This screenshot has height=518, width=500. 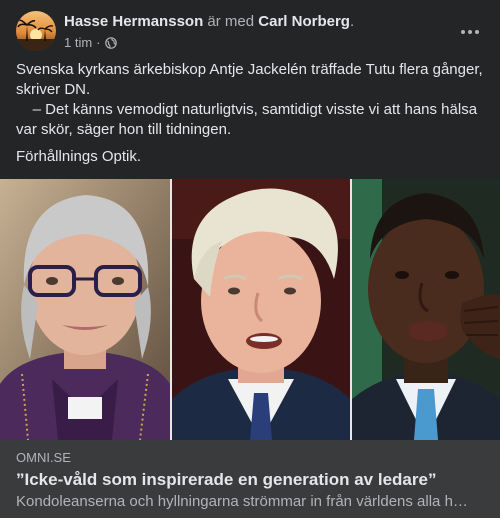 What do you see at coordinates (43, 457) in the screenshot?
I see `link-domain: OMNI.SE` at bounding box center [43, 457].